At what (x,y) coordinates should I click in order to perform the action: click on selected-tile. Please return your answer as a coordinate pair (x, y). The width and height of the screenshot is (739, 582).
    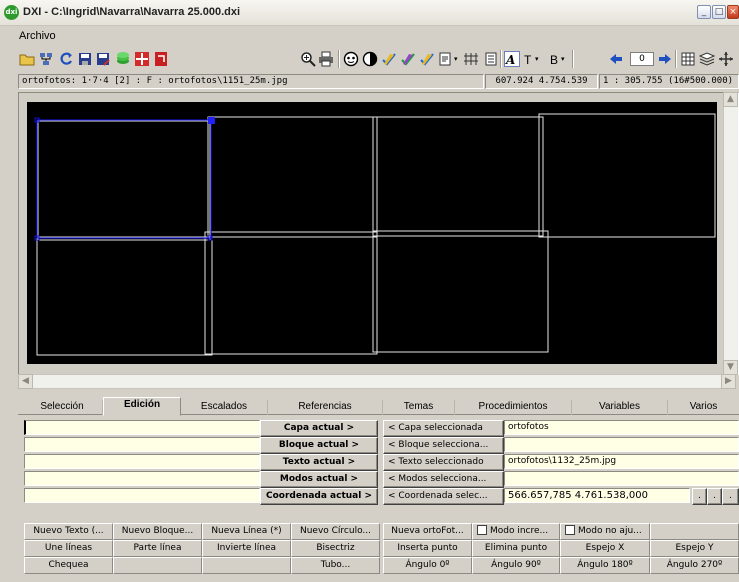
    Looking at the image, I should click on (124, 179).